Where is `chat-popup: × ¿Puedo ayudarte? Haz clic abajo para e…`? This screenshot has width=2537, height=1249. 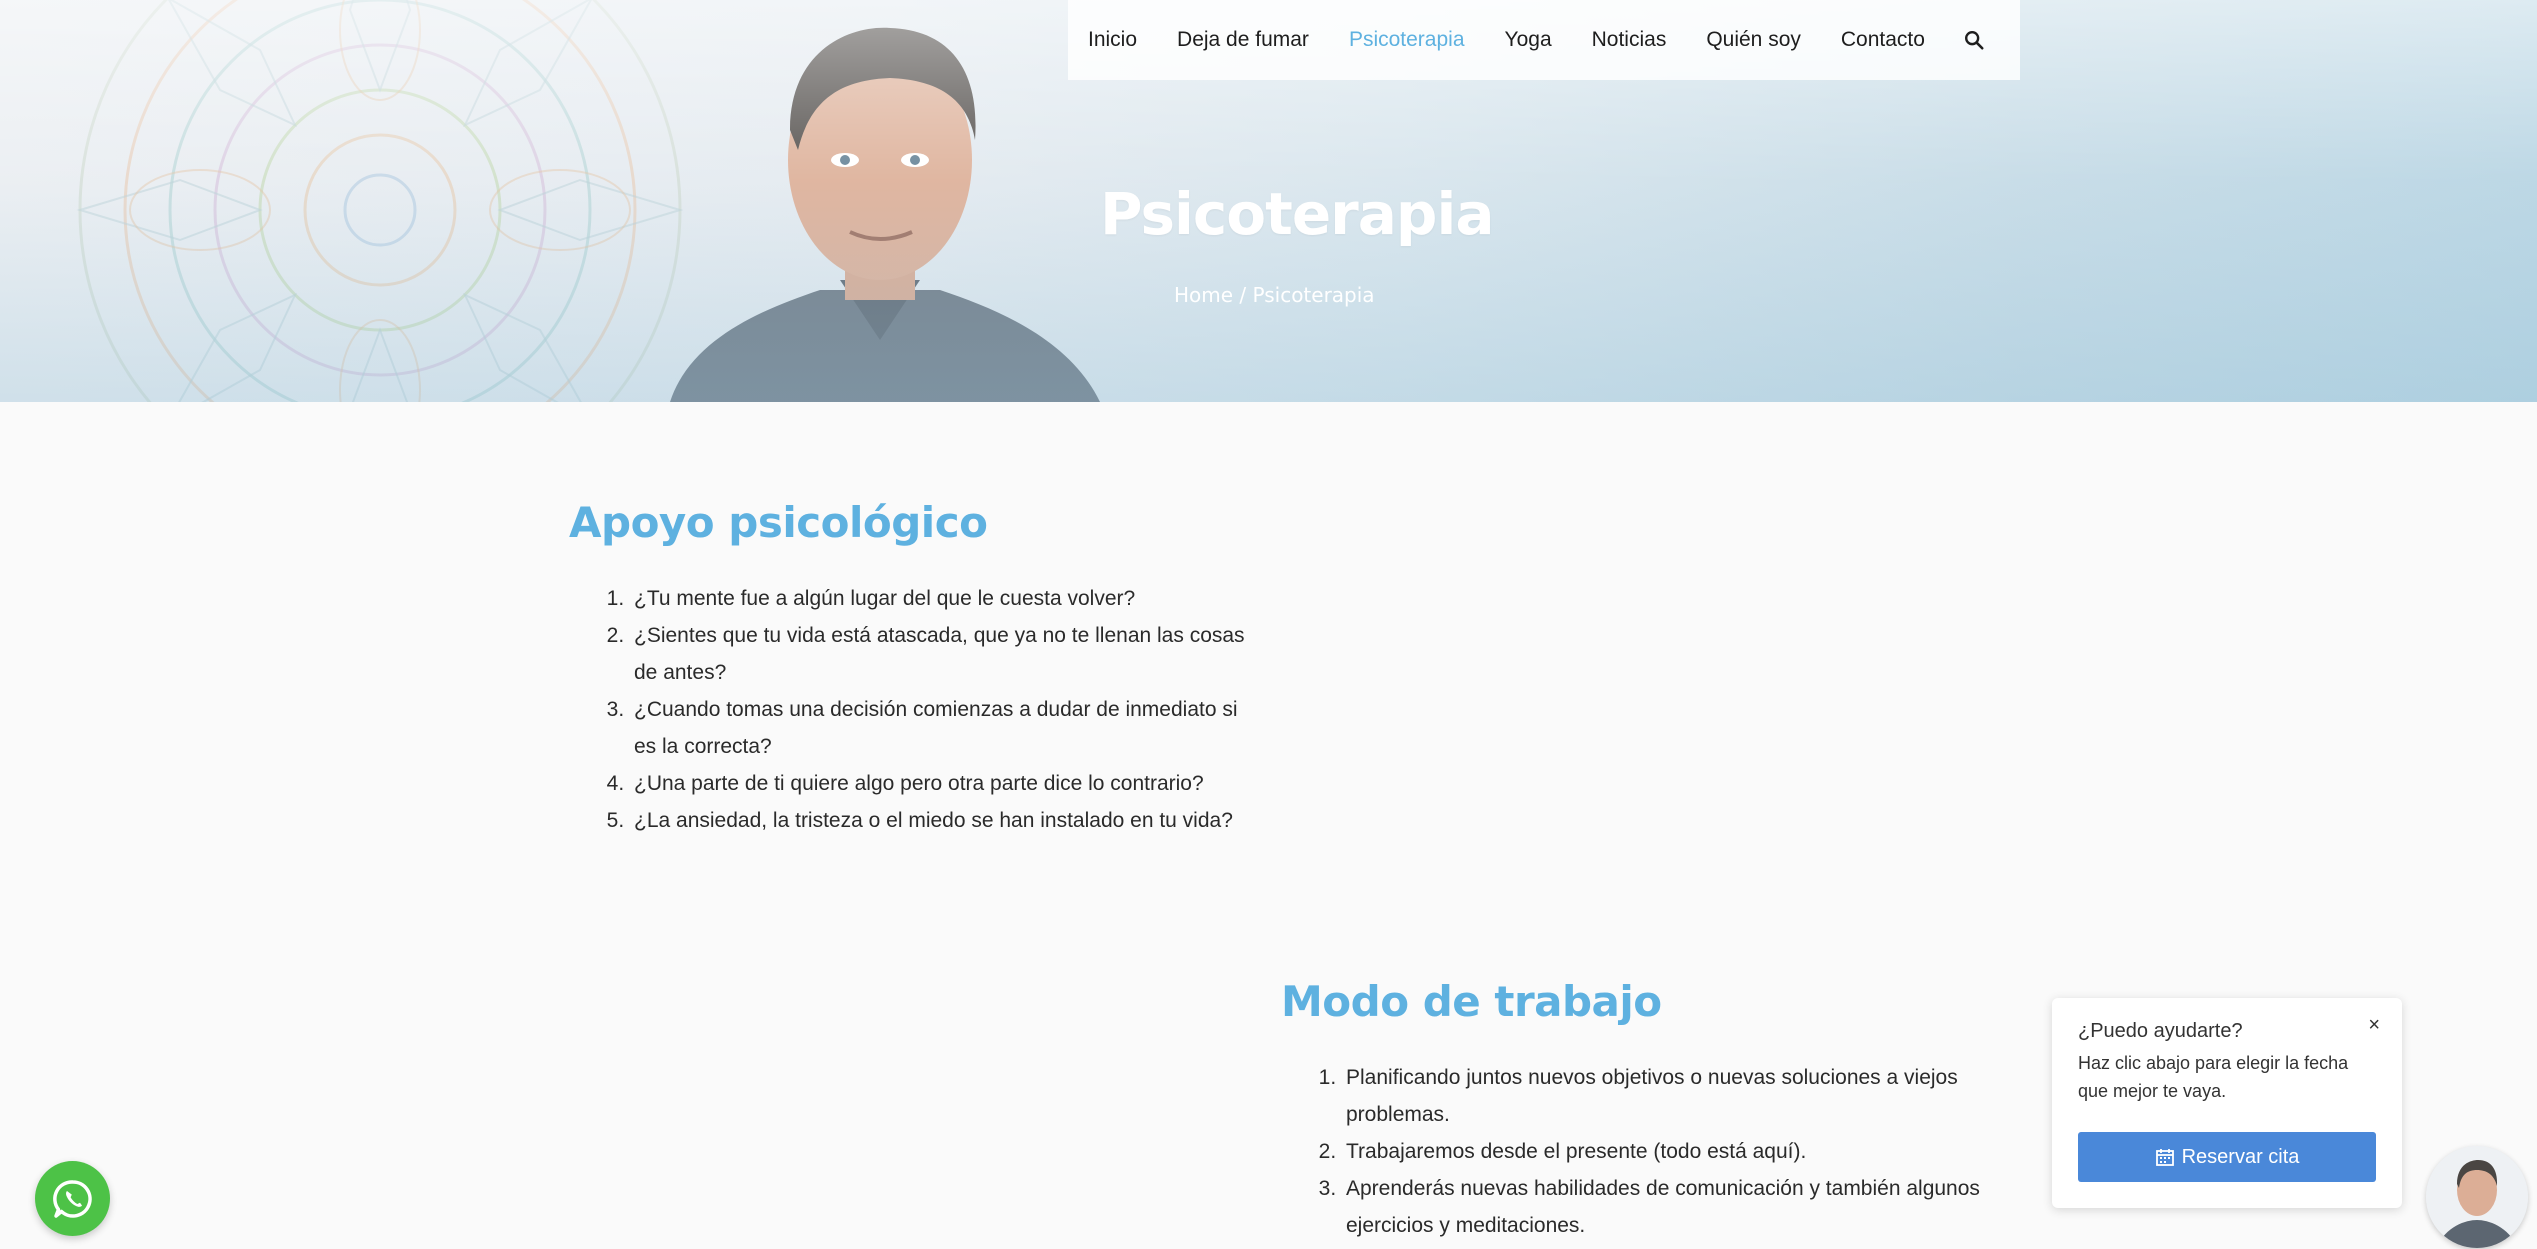 chat-popup: × ¿Puedo ayudarte? Haz clic abajo para e… is located at coordinates (2227, 1103).